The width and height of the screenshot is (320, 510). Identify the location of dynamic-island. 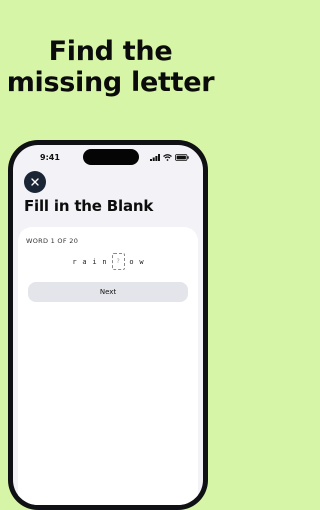
(111, 157).